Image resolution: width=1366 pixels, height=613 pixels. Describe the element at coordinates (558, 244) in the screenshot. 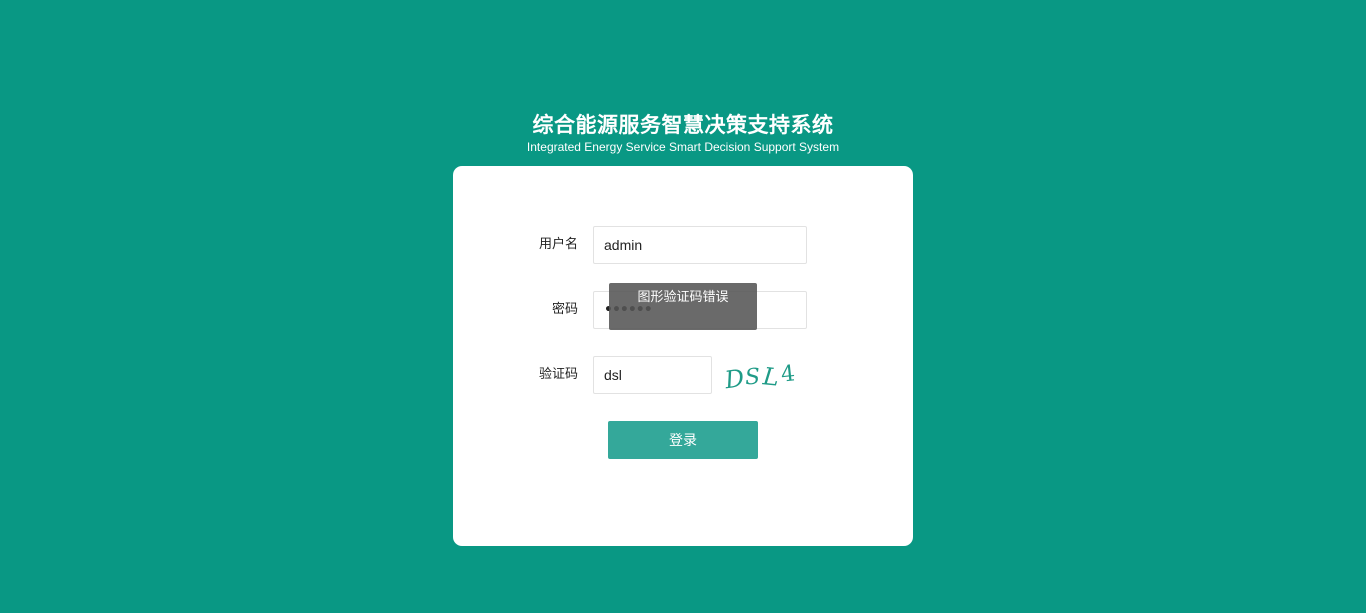

I see `username-label: 用户名` at that location.